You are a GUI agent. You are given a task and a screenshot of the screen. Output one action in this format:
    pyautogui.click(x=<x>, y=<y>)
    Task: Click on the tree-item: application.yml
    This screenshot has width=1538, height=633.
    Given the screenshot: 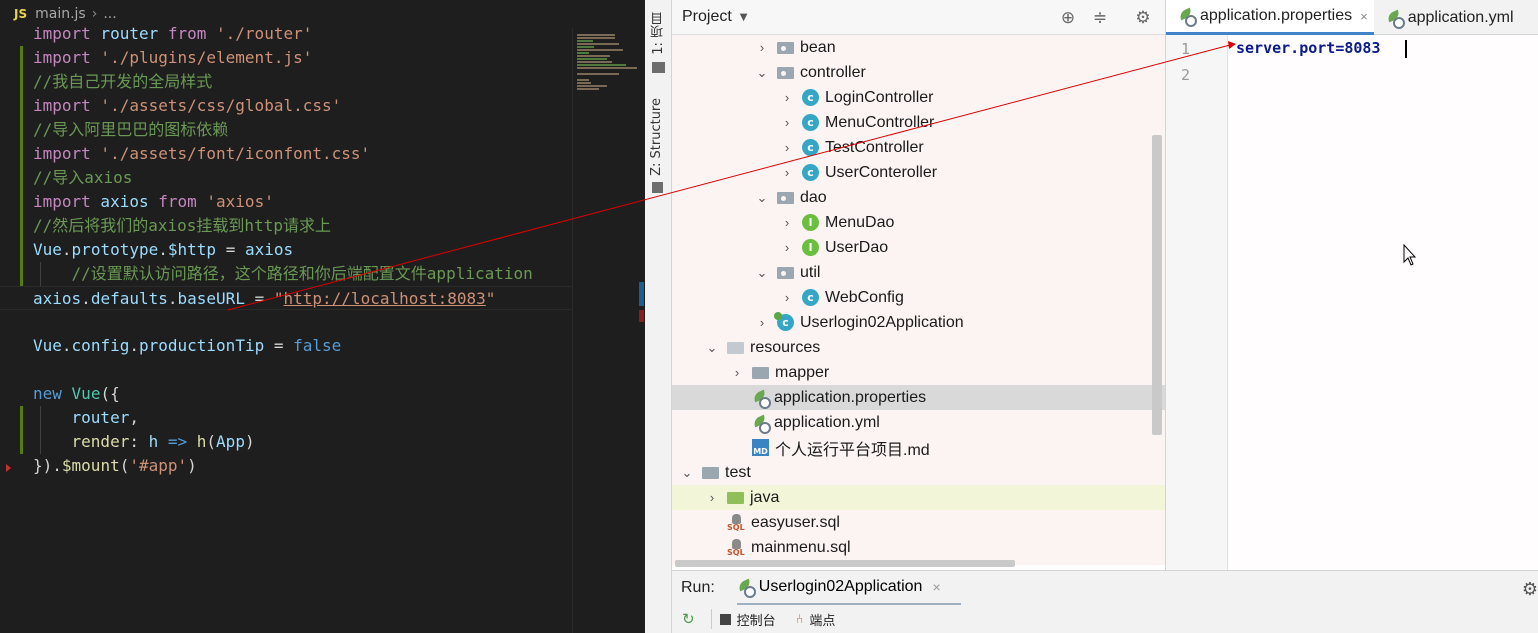 What is the action you would take?
    pyautogui.click(x=918, y=422)
    